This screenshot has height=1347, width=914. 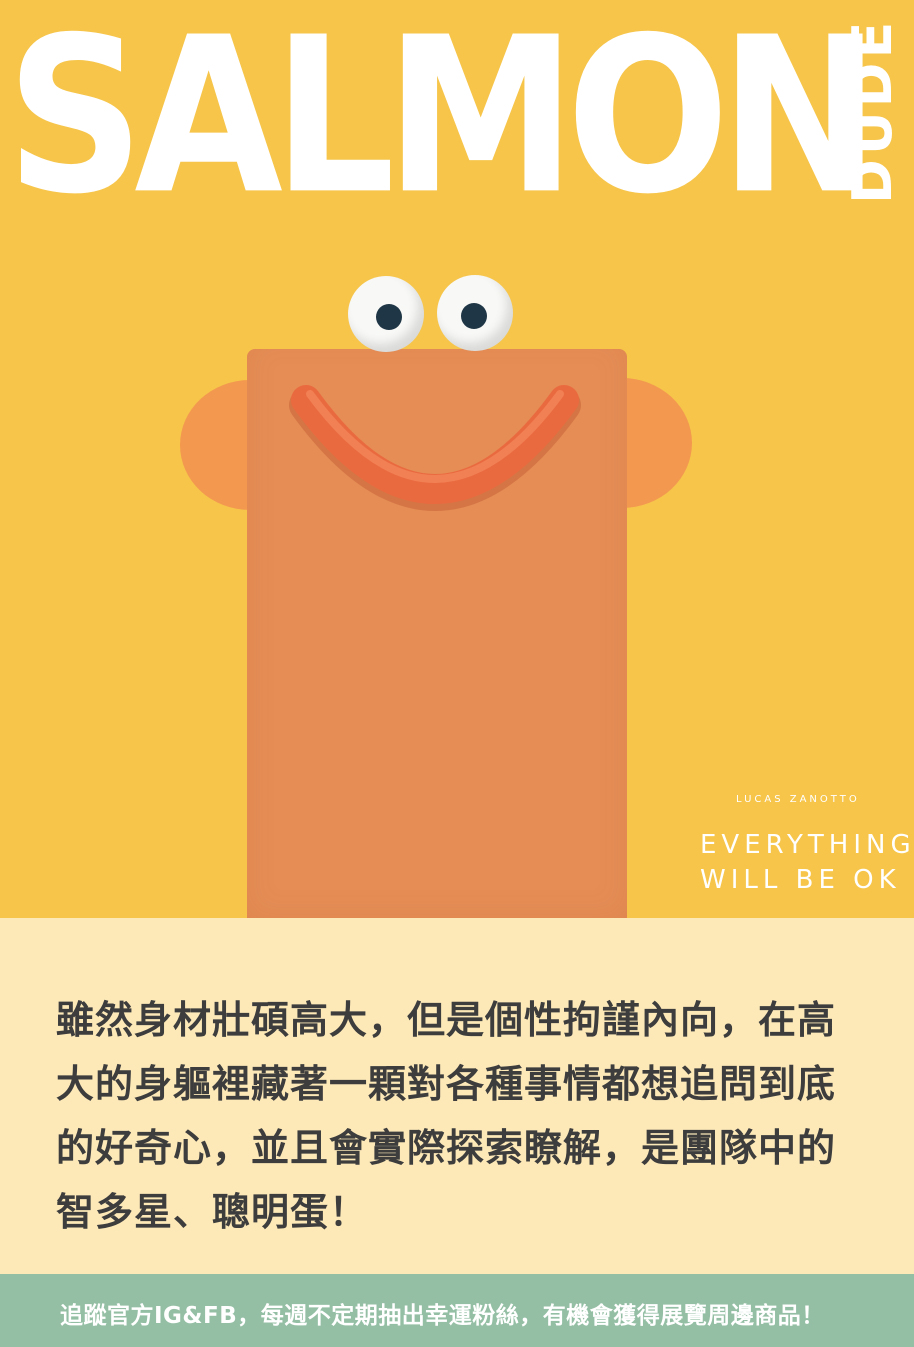 I want to click on tagline-line-2: WILL BE OK, so click(x=800, y=880).